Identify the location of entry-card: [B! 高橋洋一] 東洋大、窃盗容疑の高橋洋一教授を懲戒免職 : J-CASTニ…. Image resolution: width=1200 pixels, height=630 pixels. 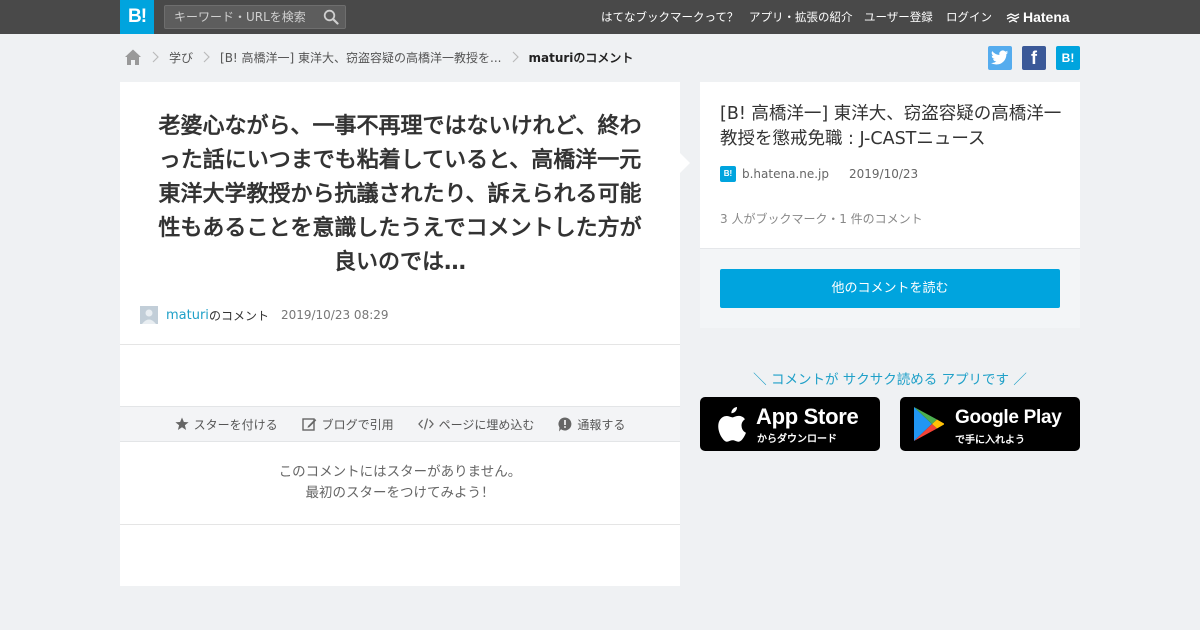
(890, 205).